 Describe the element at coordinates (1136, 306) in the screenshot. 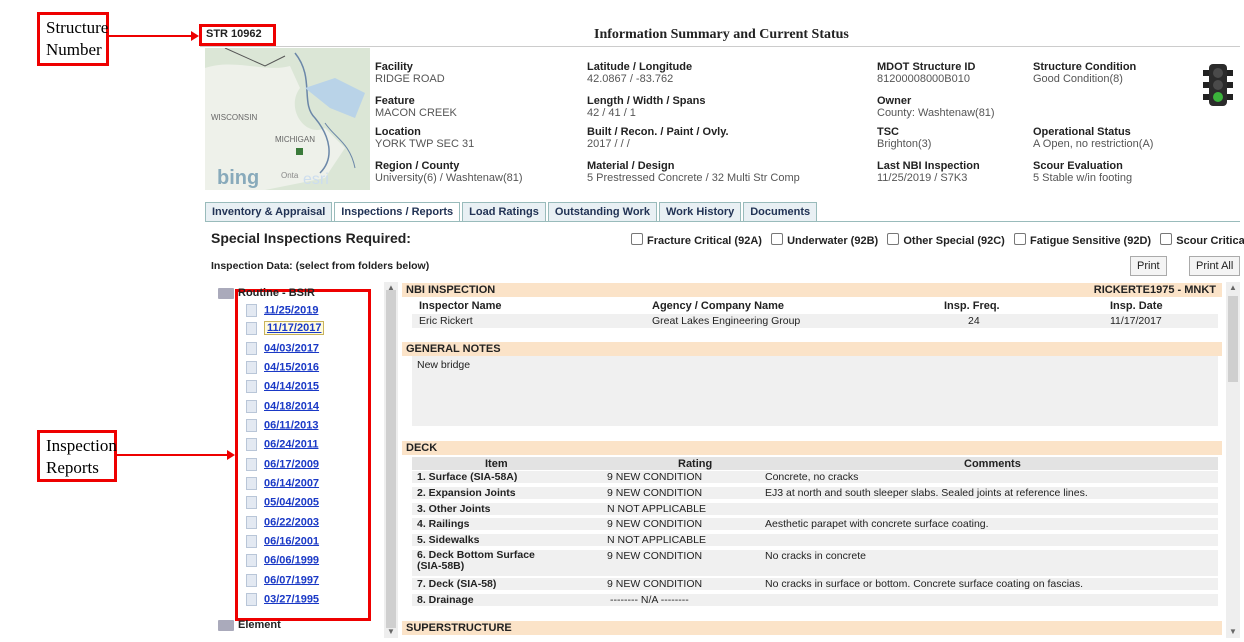

I see `col-insp-date: Insp. Date` at that location.